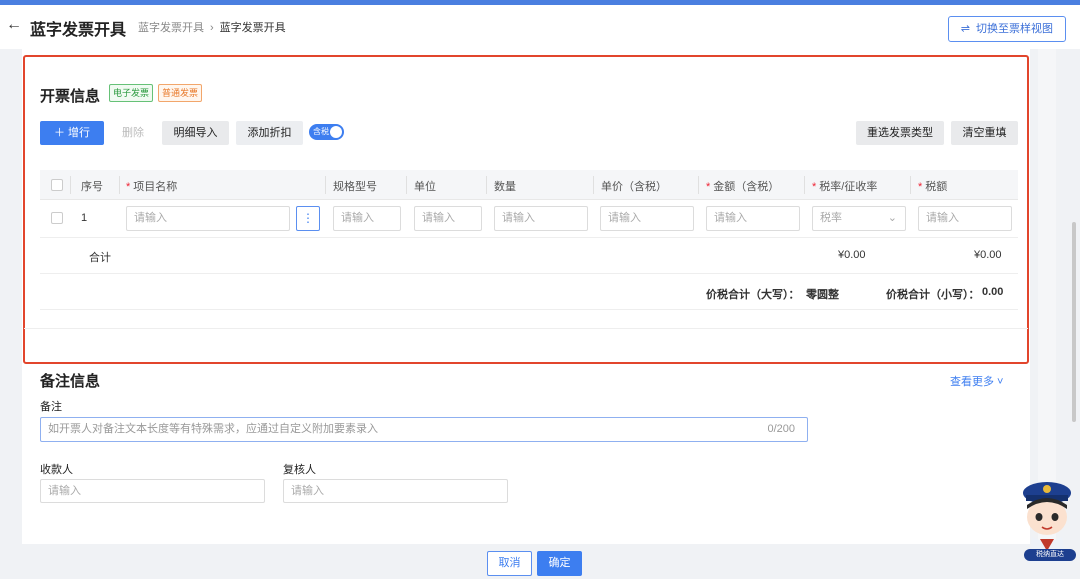 This screenshot has height=579, width=1080. What do you see at coordinates (56, 470) in the screenshot?
I see `payee-label: 收款人` at bounding box center [56, 470].